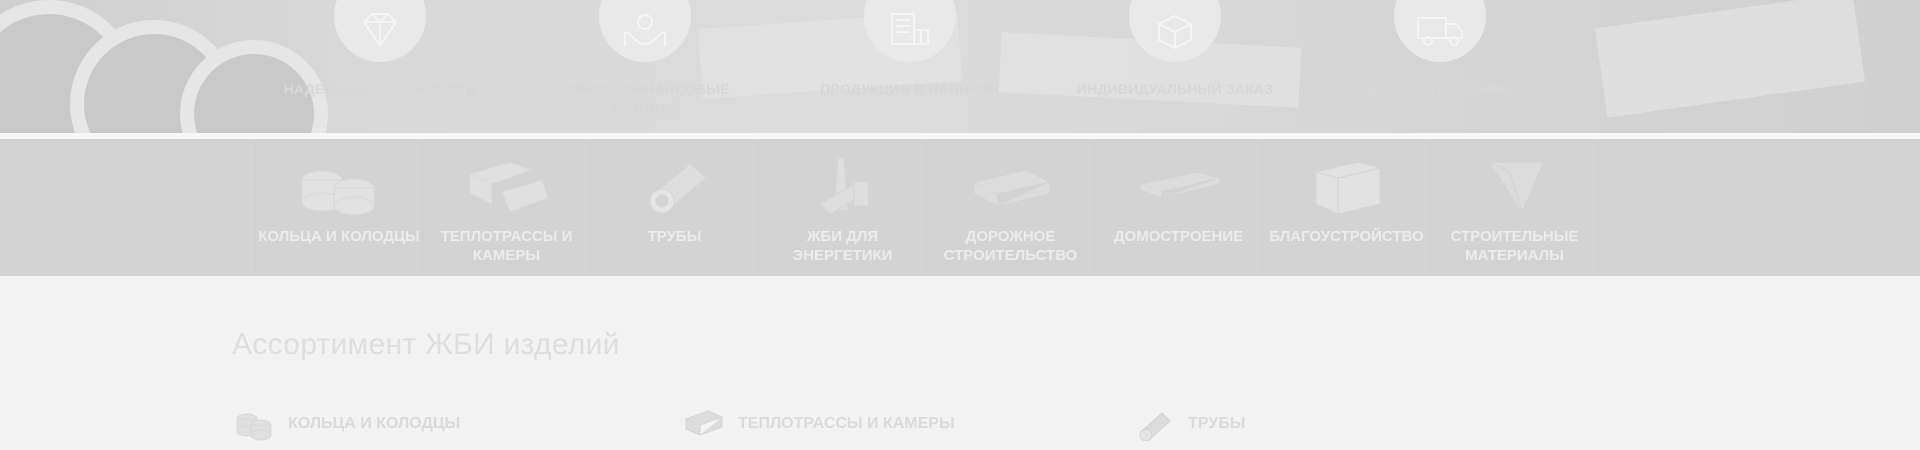 The height and width of the screenshot is (450, 1920). What do you see at coordinates (1175, 66) in the screenshot?
I see `feature-item: Индивидуальный заказ` at bounding box center [1175, 66].